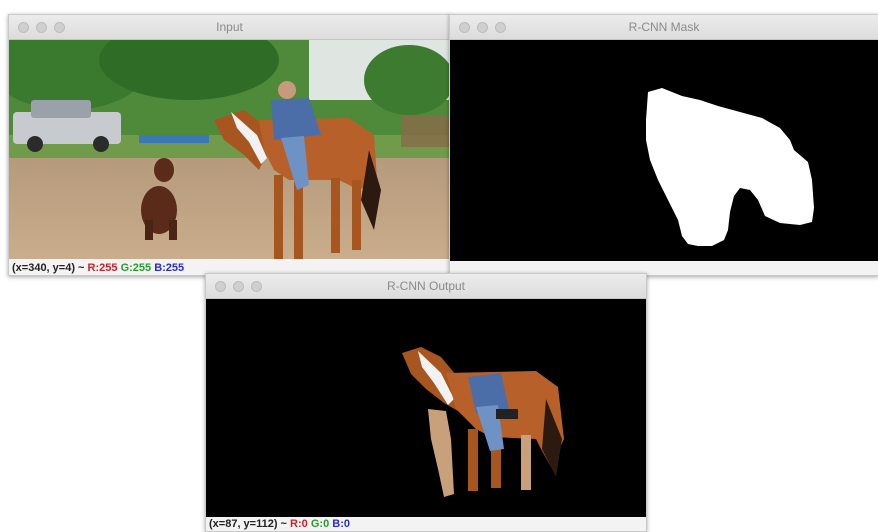 The height and width of the screenshot is (532, 878). I want to click on green-value: G:0, so click(320, 524).